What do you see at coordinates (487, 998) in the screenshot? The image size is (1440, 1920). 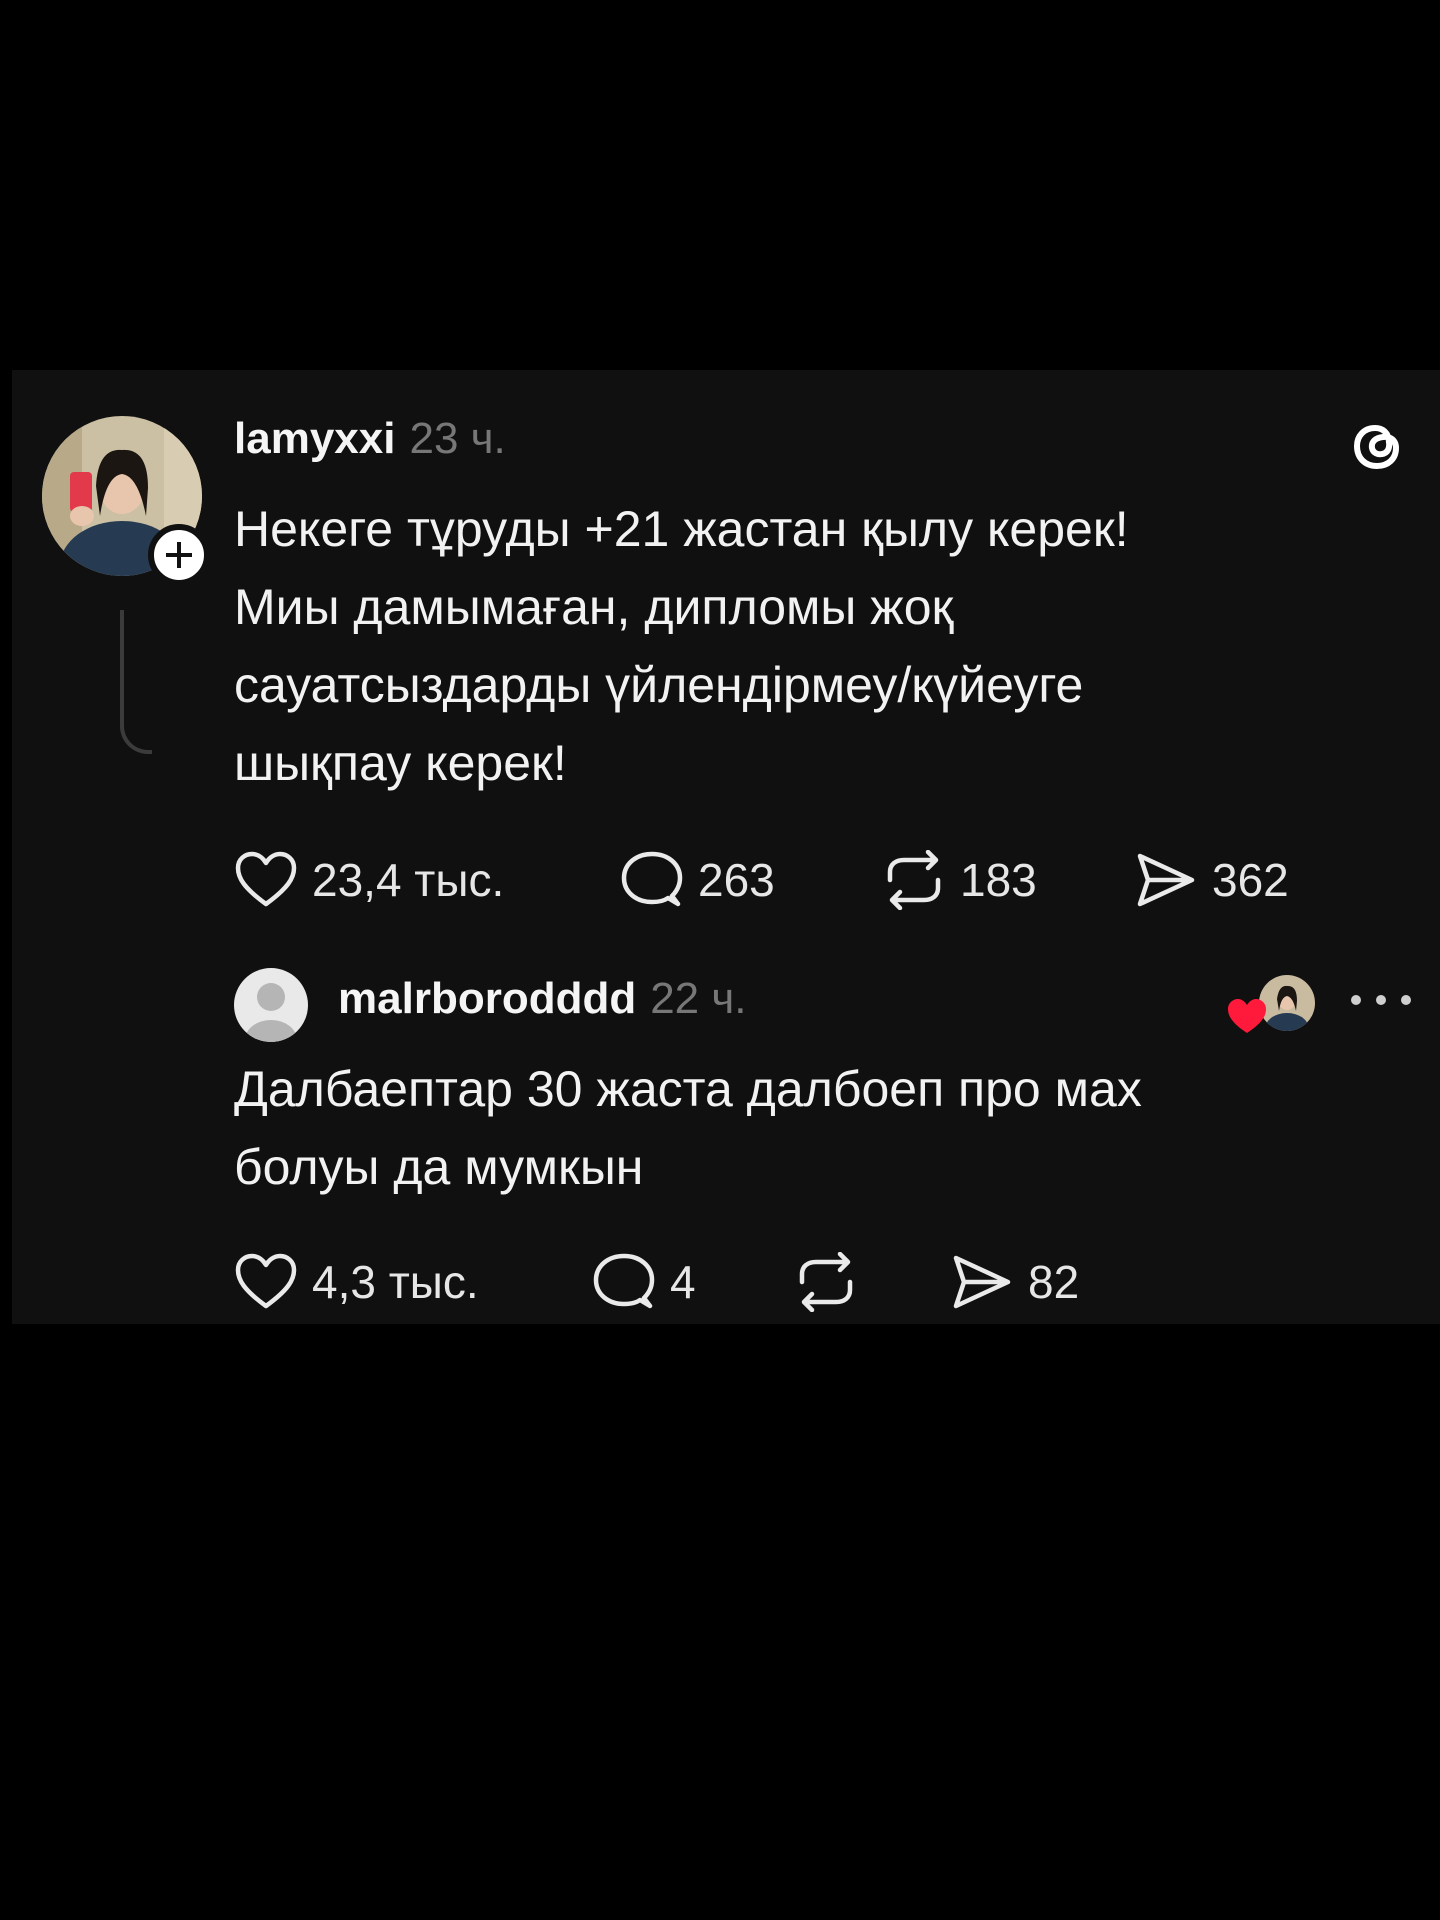 I see `reply-username: malrborodddd` at bounding box center [487, 998].